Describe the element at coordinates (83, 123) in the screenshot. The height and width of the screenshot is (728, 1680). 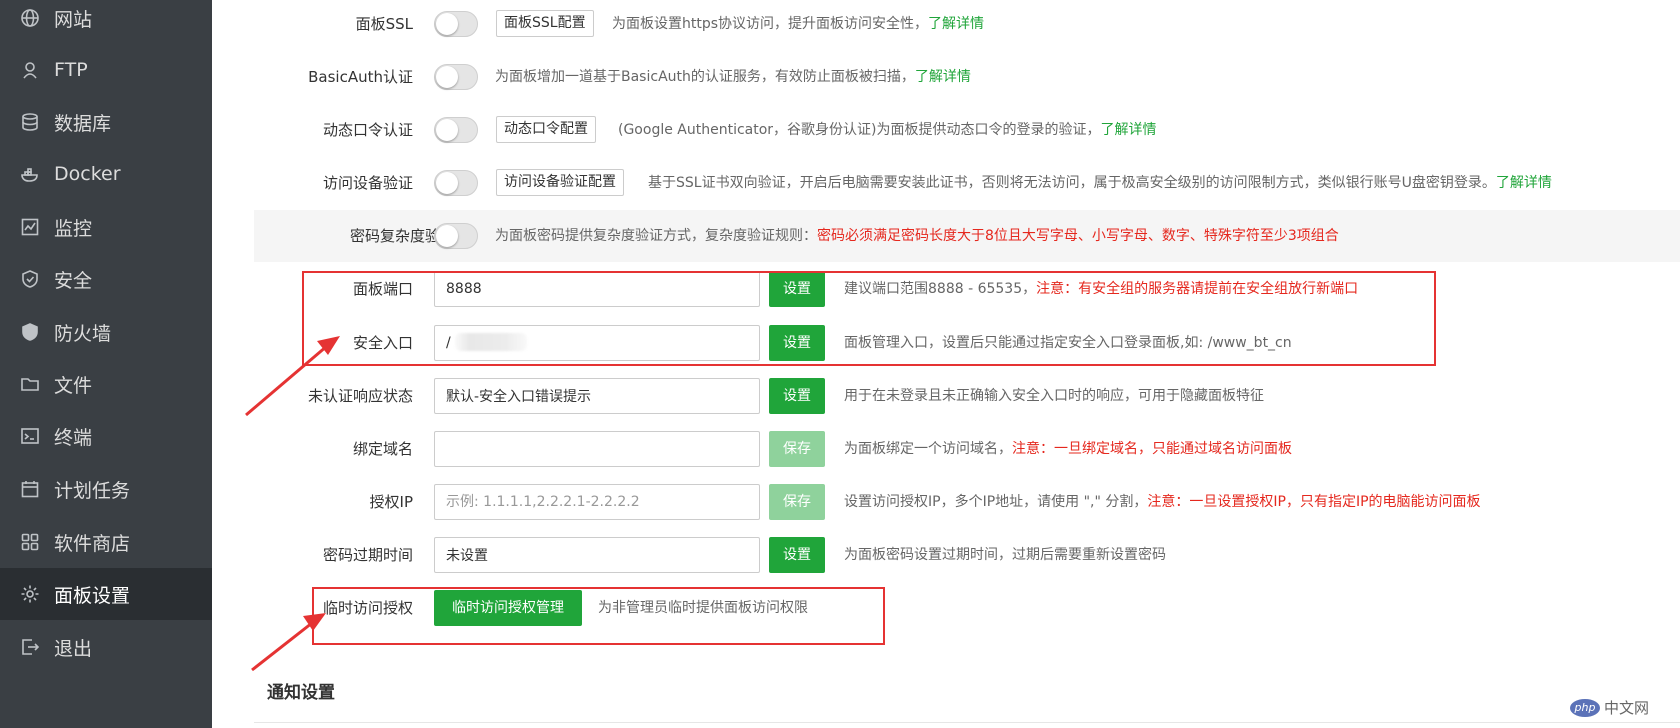
I see `sidebar-item-label: 数据库` at that location.